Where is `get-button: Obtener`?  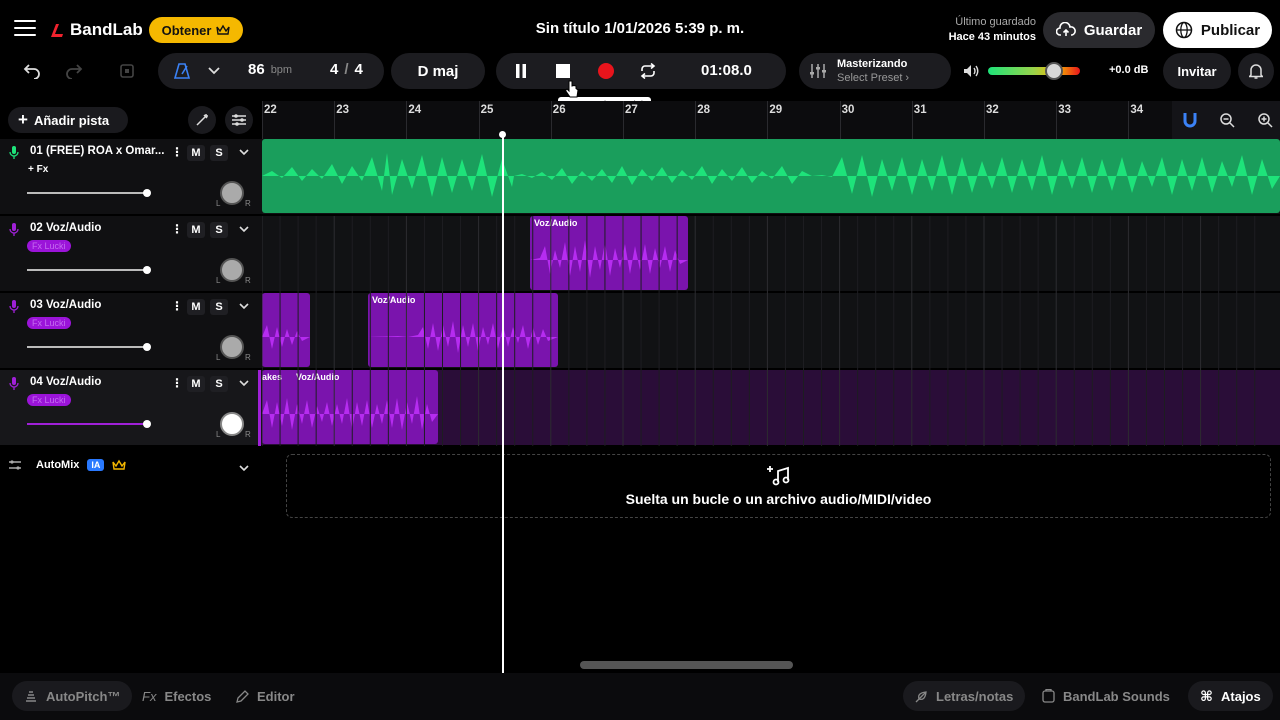 get-button: Obtener is located at coordinates (196, 30).